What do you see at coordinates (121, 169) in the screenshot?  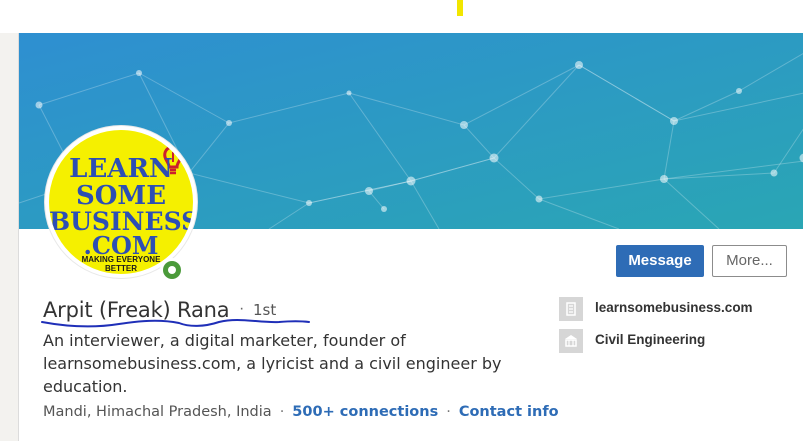 I see `logo-text-line-1: LEARN` at bounding box center [121, 169].